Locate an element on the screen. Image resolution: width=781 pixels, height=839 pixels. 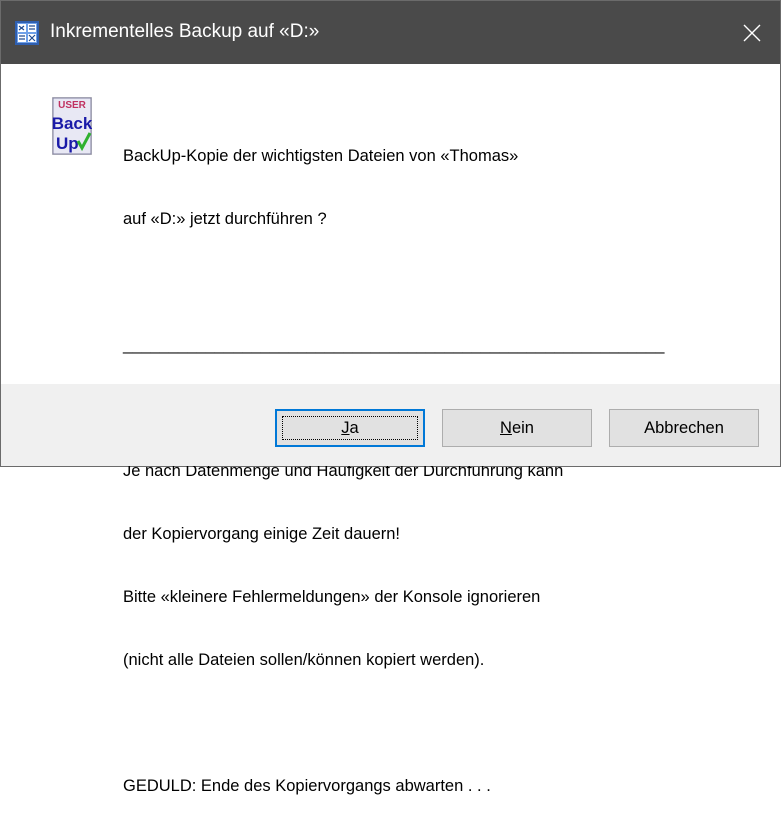
no-label-rest: ein is located at coordinates (522, 427).